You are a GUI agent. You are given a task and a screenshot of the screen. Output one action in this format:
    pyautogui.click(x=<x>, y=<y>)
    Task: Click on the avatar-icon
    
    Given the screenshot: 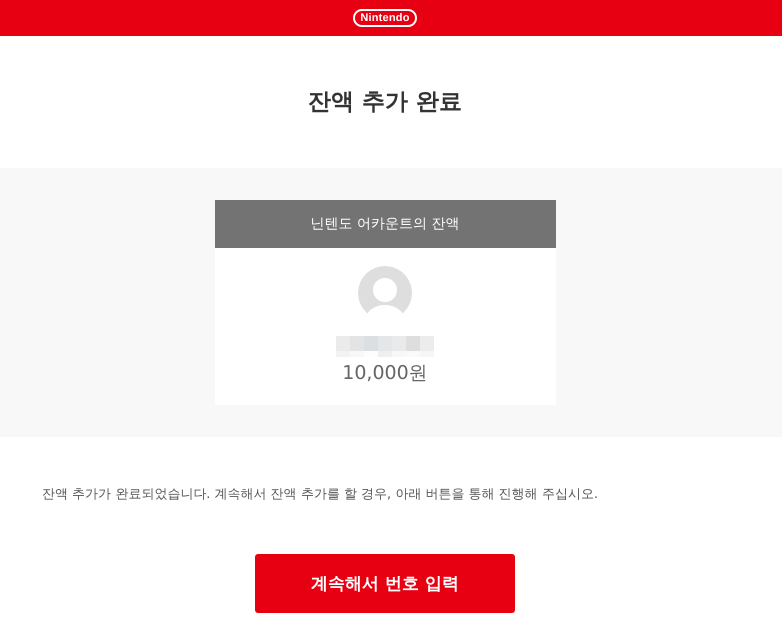 What is the action you would take?
    pyautogui.click(x=385, y=293)
    